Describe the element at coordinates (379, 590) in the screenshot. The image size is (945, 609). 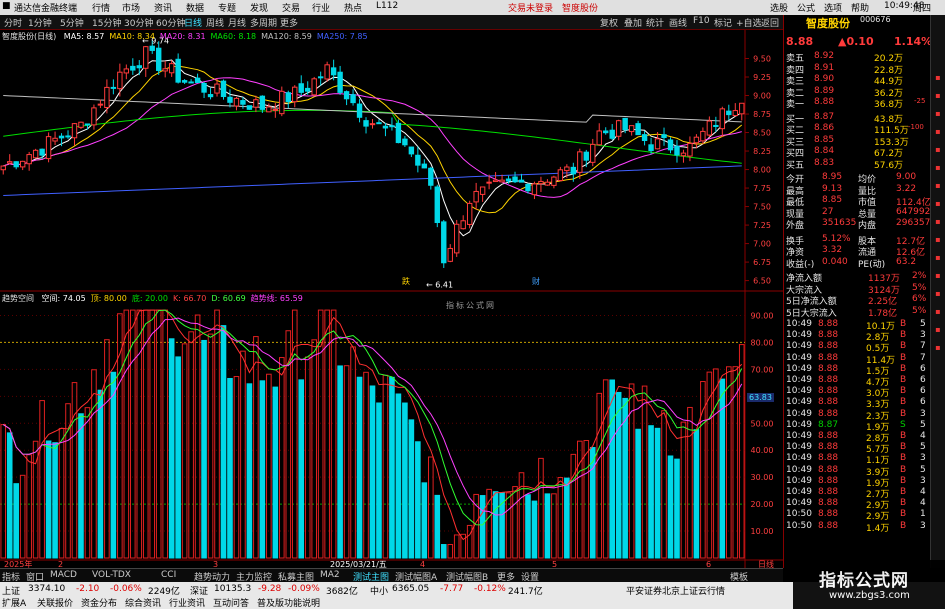
I see `index-2-field-0: 中小` at that location.